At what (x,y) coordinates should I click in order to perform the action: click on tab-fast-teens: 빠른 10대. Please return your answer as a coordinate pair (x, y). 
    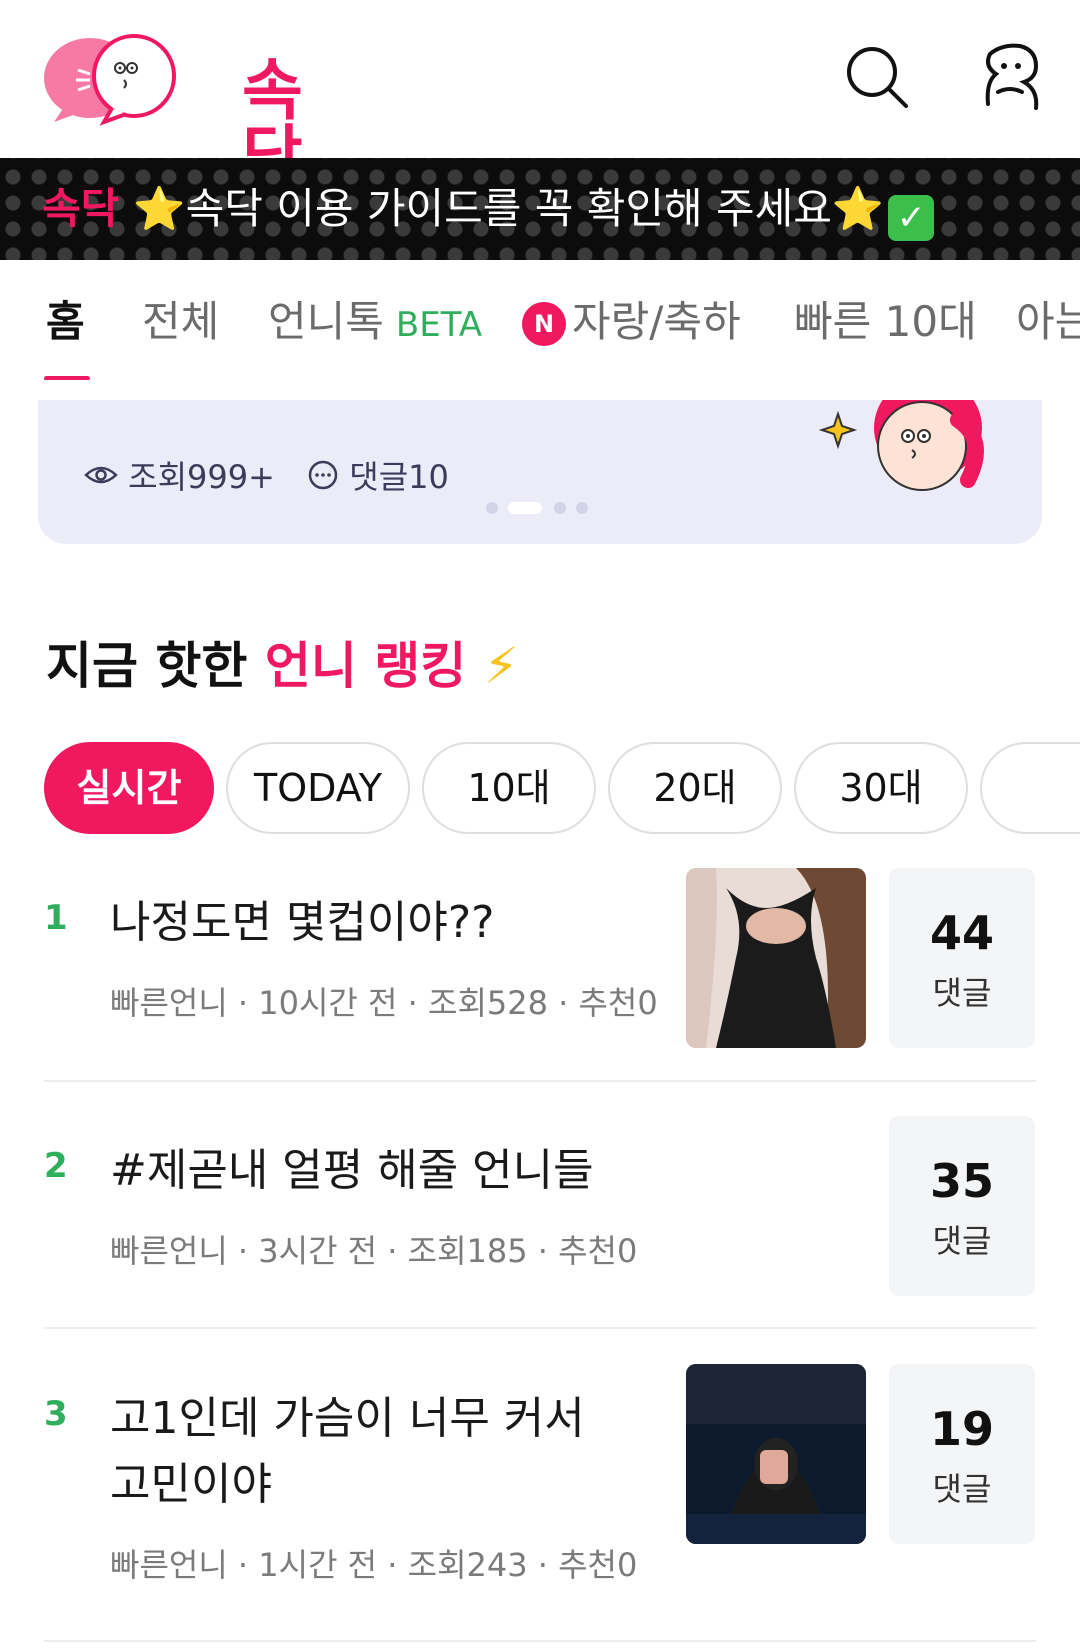
    Looking at the image, I should click on (885, 322).